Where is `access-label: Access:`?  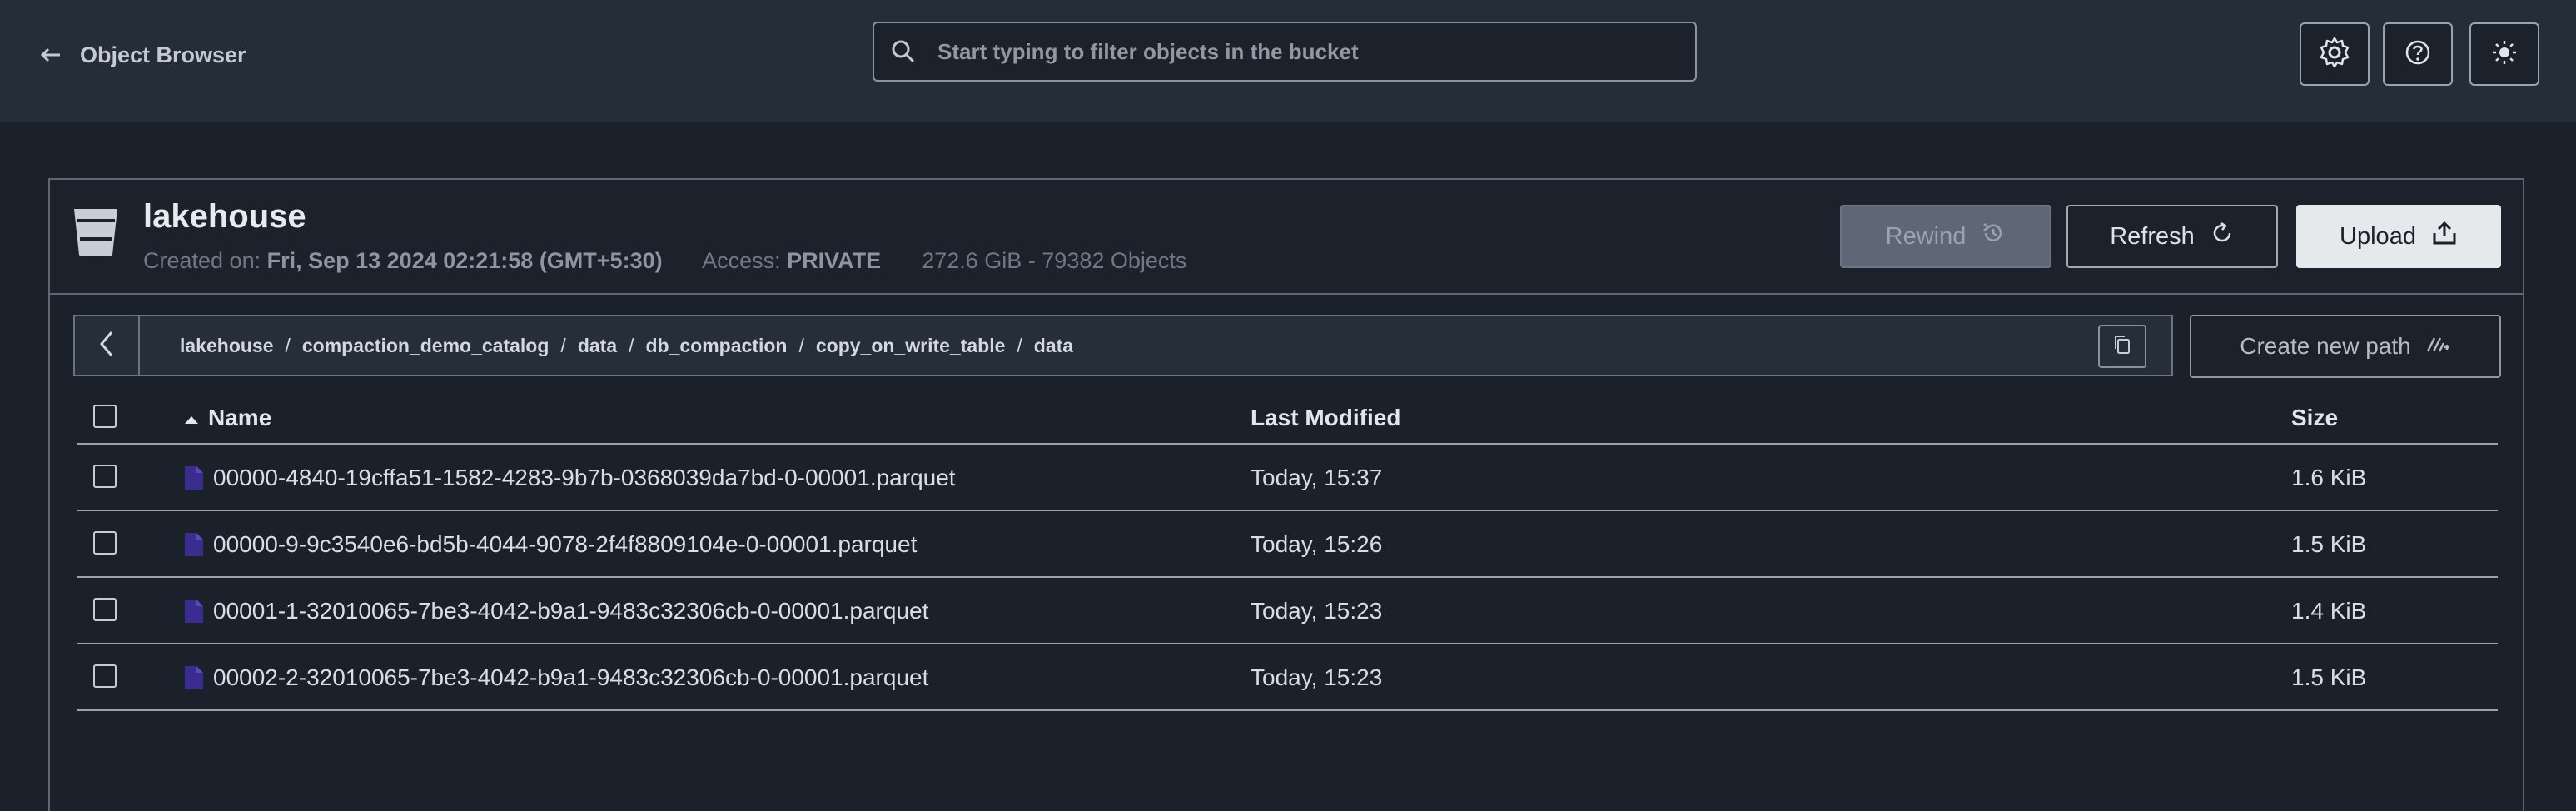
access-label: Access: is located at coordinates (741, 260).